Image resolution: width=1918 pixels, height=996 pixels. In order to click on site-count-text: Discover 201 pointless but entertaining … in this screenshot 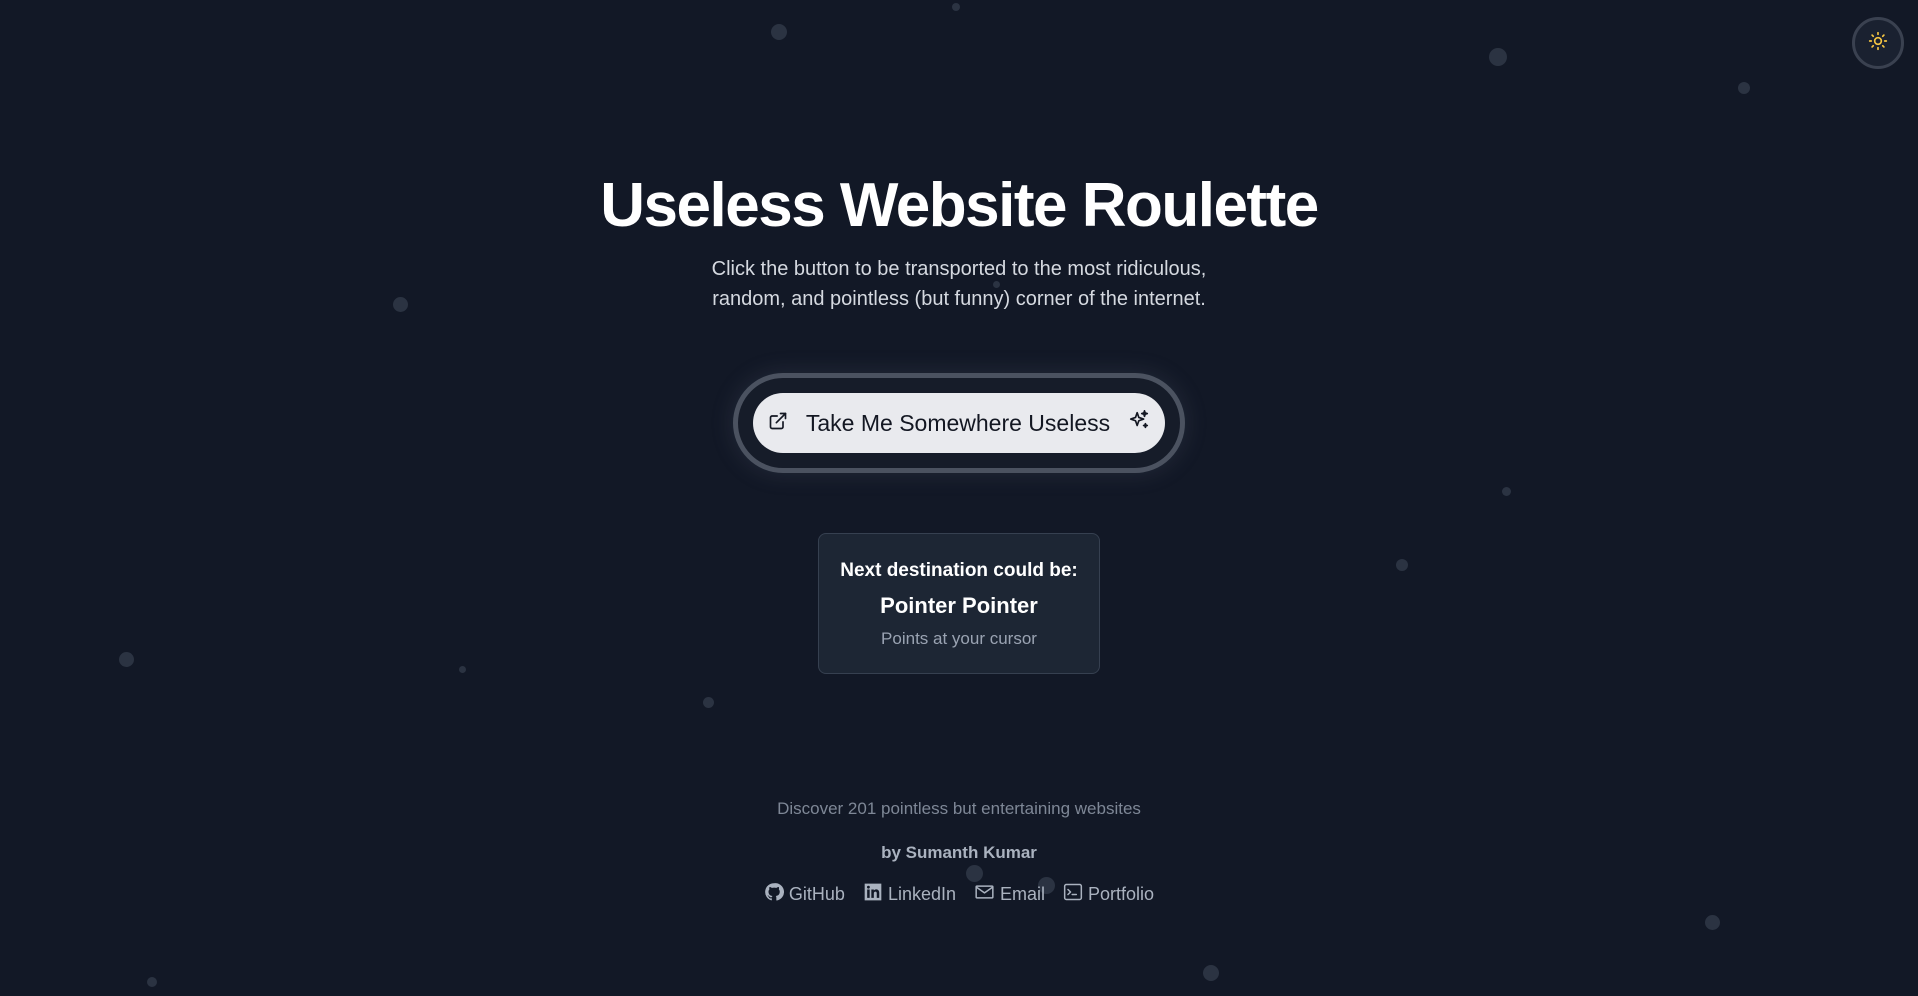, I will do `click(959, 808)`.